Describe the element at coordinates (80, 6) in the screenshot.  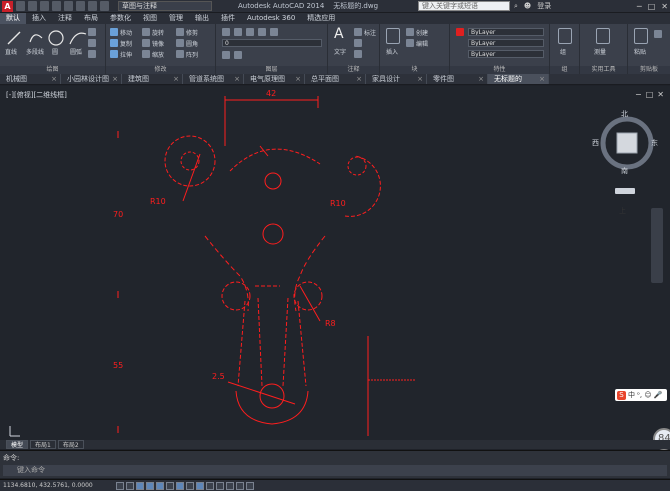
I see `undo-icon` at that location.